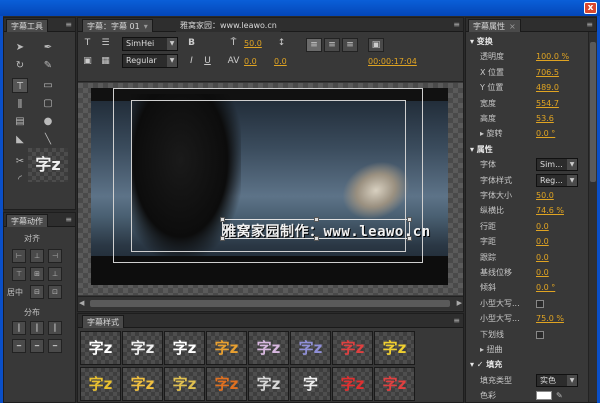 The height and width of the screenshot is (403, 600). Describe the element at coordinates (544, 396) in the screenshot. I see `color-swatch` at that location.